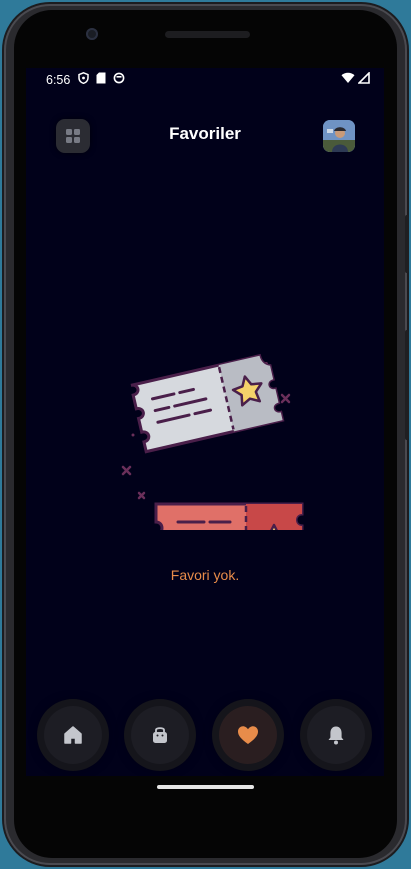 This screenshot has height=869, width=411. What do you see at coordinates (119, 78) in the screenshot?
I see `sync-icon` at bounding box center [119, 78].